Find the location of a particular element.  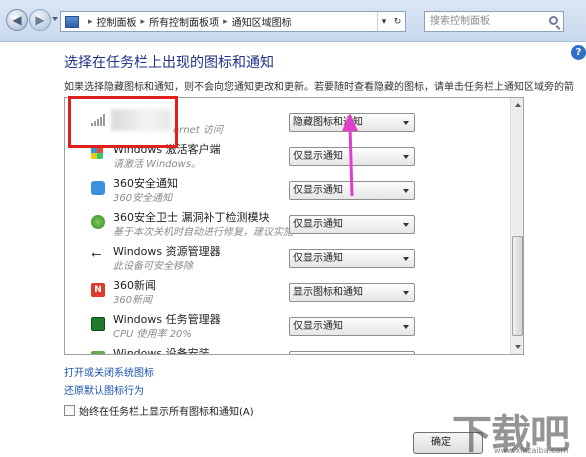

scroll-down-button is located at coordinates (517, 347).